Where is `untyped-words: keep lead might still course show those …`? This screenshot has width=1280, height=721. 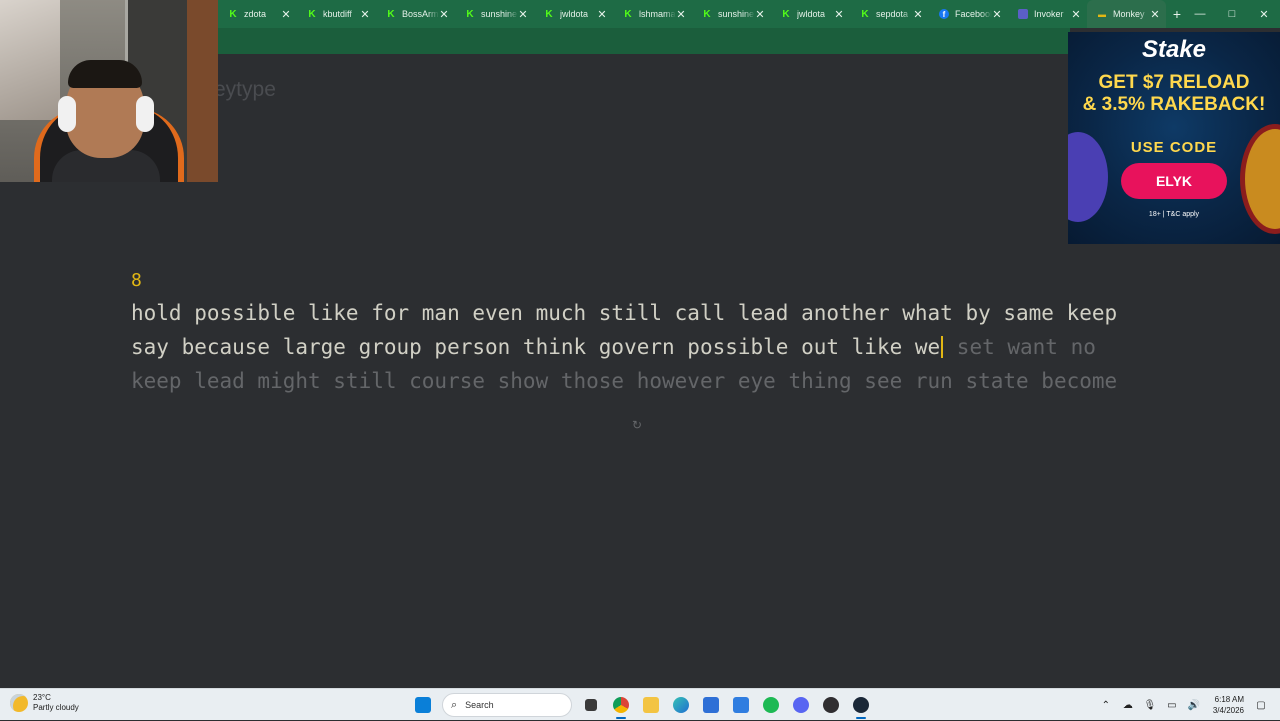 untyped-words: keep lead might still course show those … is located at coordinates (624, 381).